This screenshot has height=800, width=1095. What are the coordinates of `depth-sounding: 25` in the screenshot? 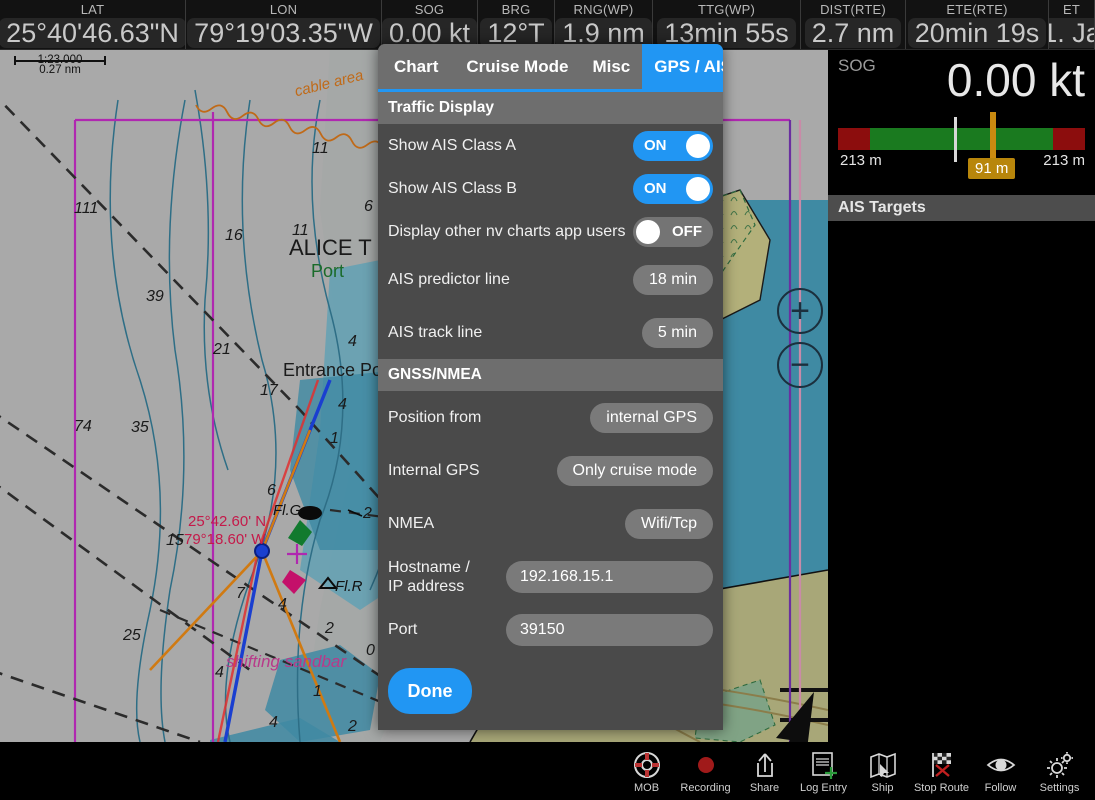 It's located at (132, 635).